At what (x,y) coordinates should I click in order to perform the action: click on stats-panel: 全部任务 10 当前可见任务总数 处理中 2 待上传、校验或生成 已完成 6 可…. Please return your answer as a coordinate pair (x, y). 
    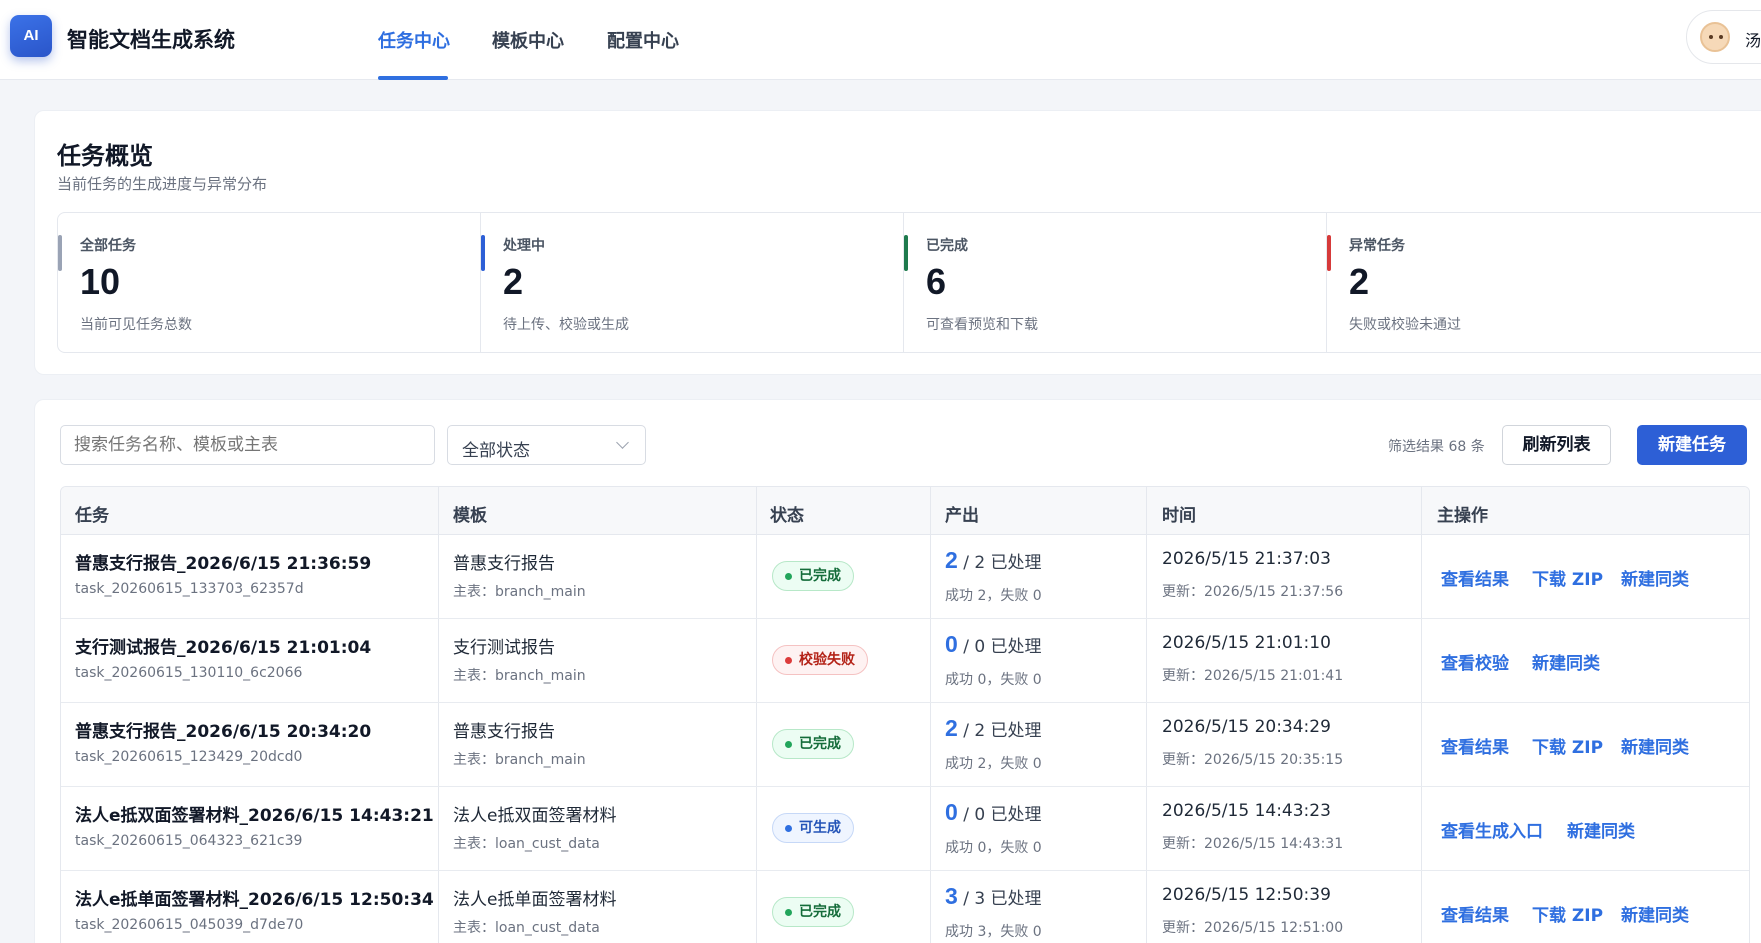
    Looking at the image, I should click on (909, 282).